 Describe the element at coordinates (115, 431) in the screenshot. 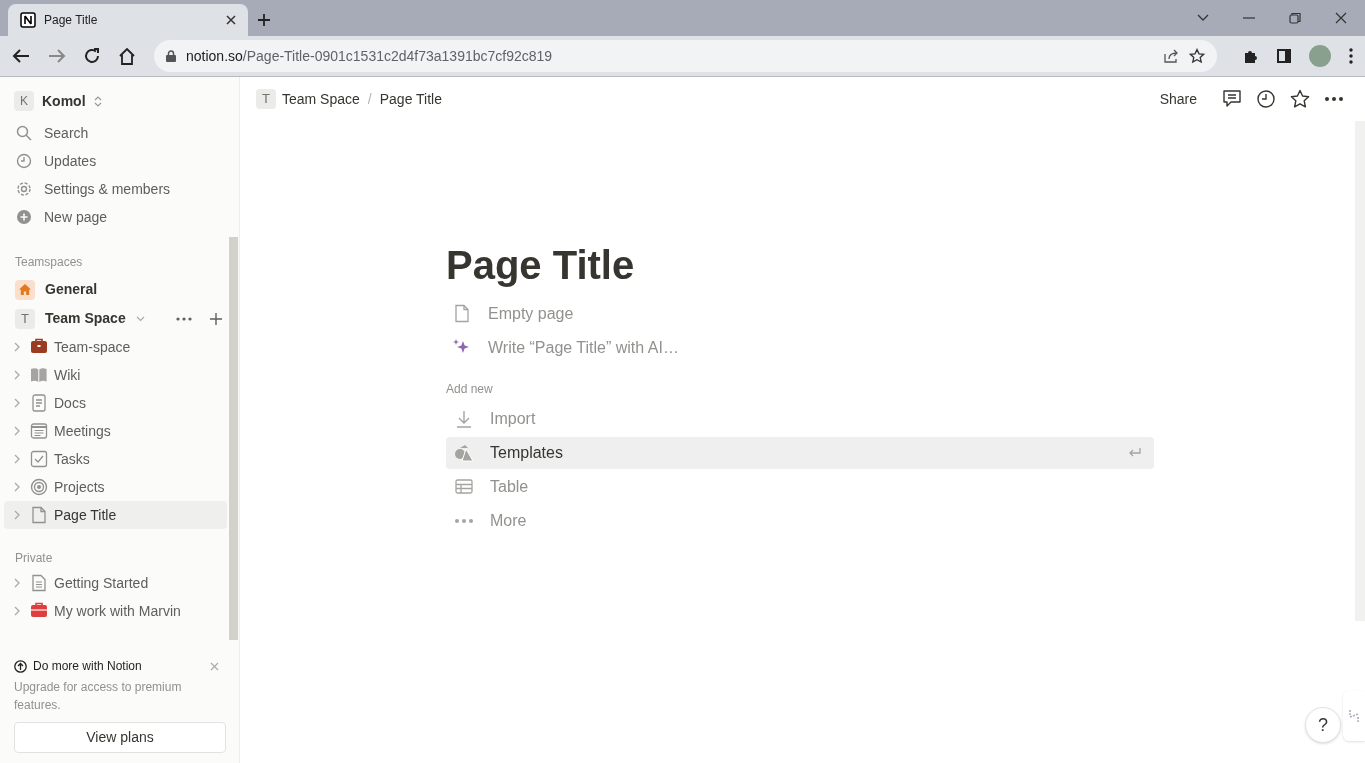

I see `page-tree-item: Meetings` at that location.